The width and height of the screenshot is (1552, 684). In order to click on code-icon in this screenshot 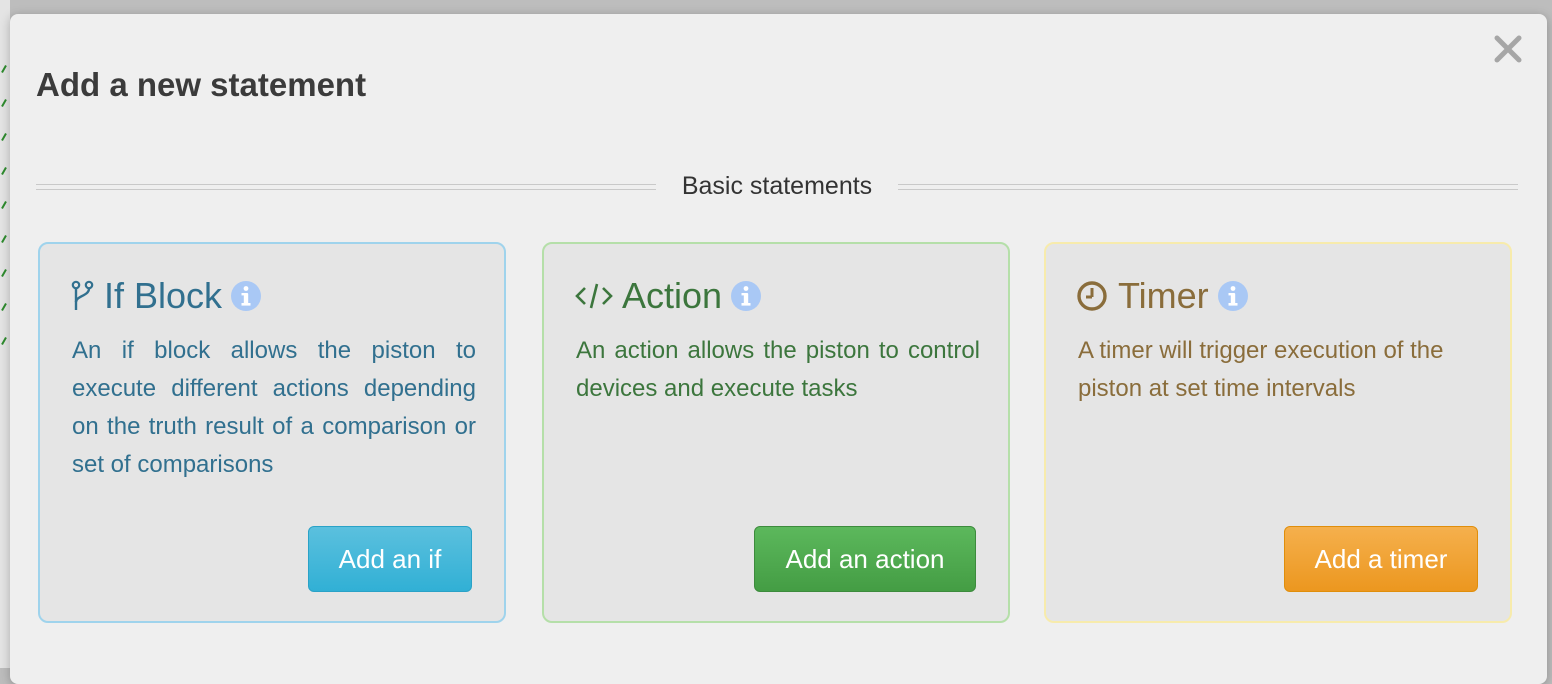, I will do `click(594, 296)`.